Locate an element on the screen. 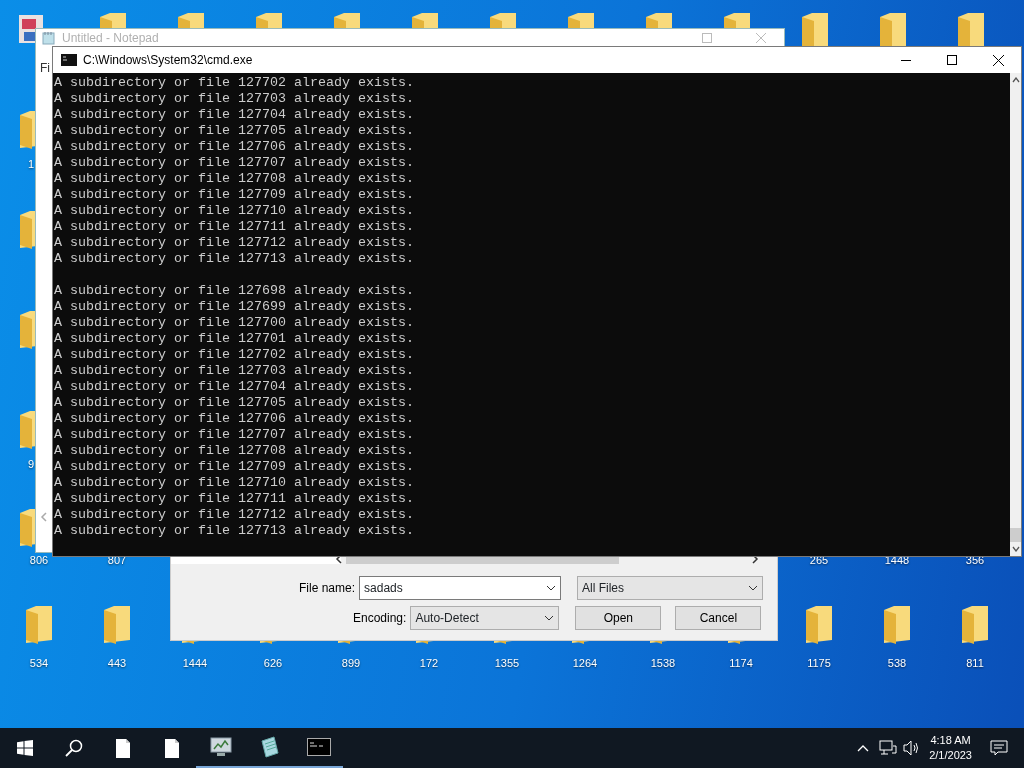 The width and height of the screenshot is (1024, 768). icon-label: 807 is located at coordinates (117, 560).